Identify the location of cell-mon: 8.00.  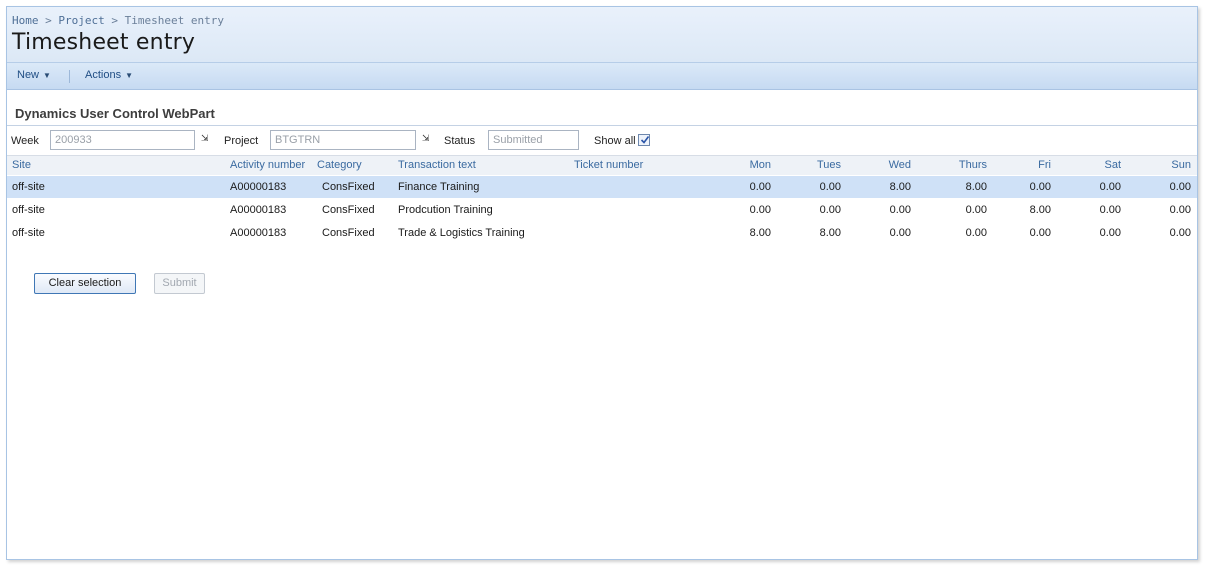
(760, 233).